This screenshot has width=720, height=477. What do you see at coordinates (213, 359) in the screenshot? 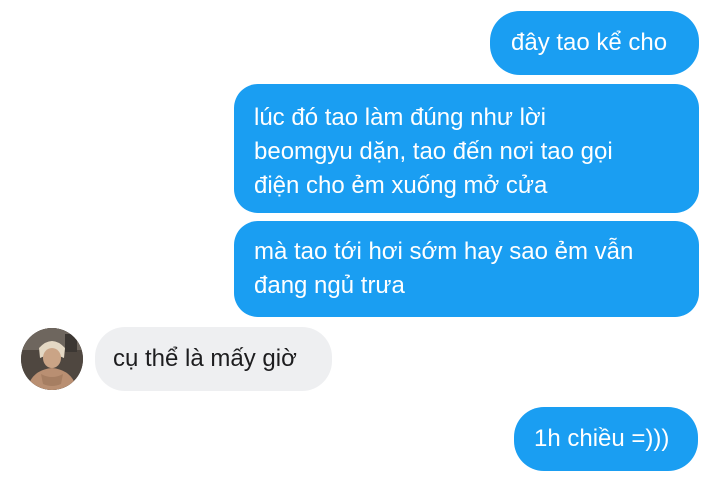
I see `message-bubble-incoming: cụ thể là mấy giờ` at bounding box center [213, 359].